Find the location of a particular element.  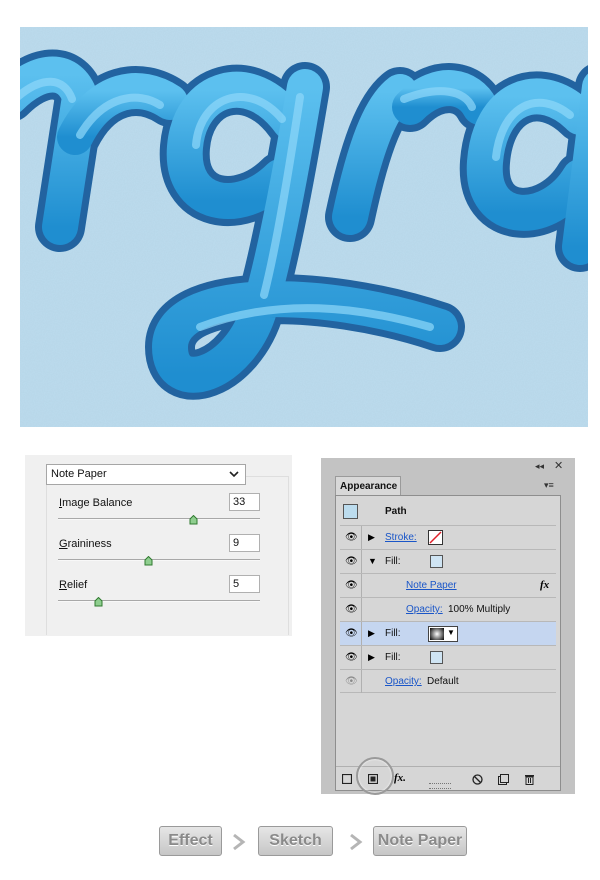

filter-dropdown-value: Note Paper is located at coordinates (79, 474).